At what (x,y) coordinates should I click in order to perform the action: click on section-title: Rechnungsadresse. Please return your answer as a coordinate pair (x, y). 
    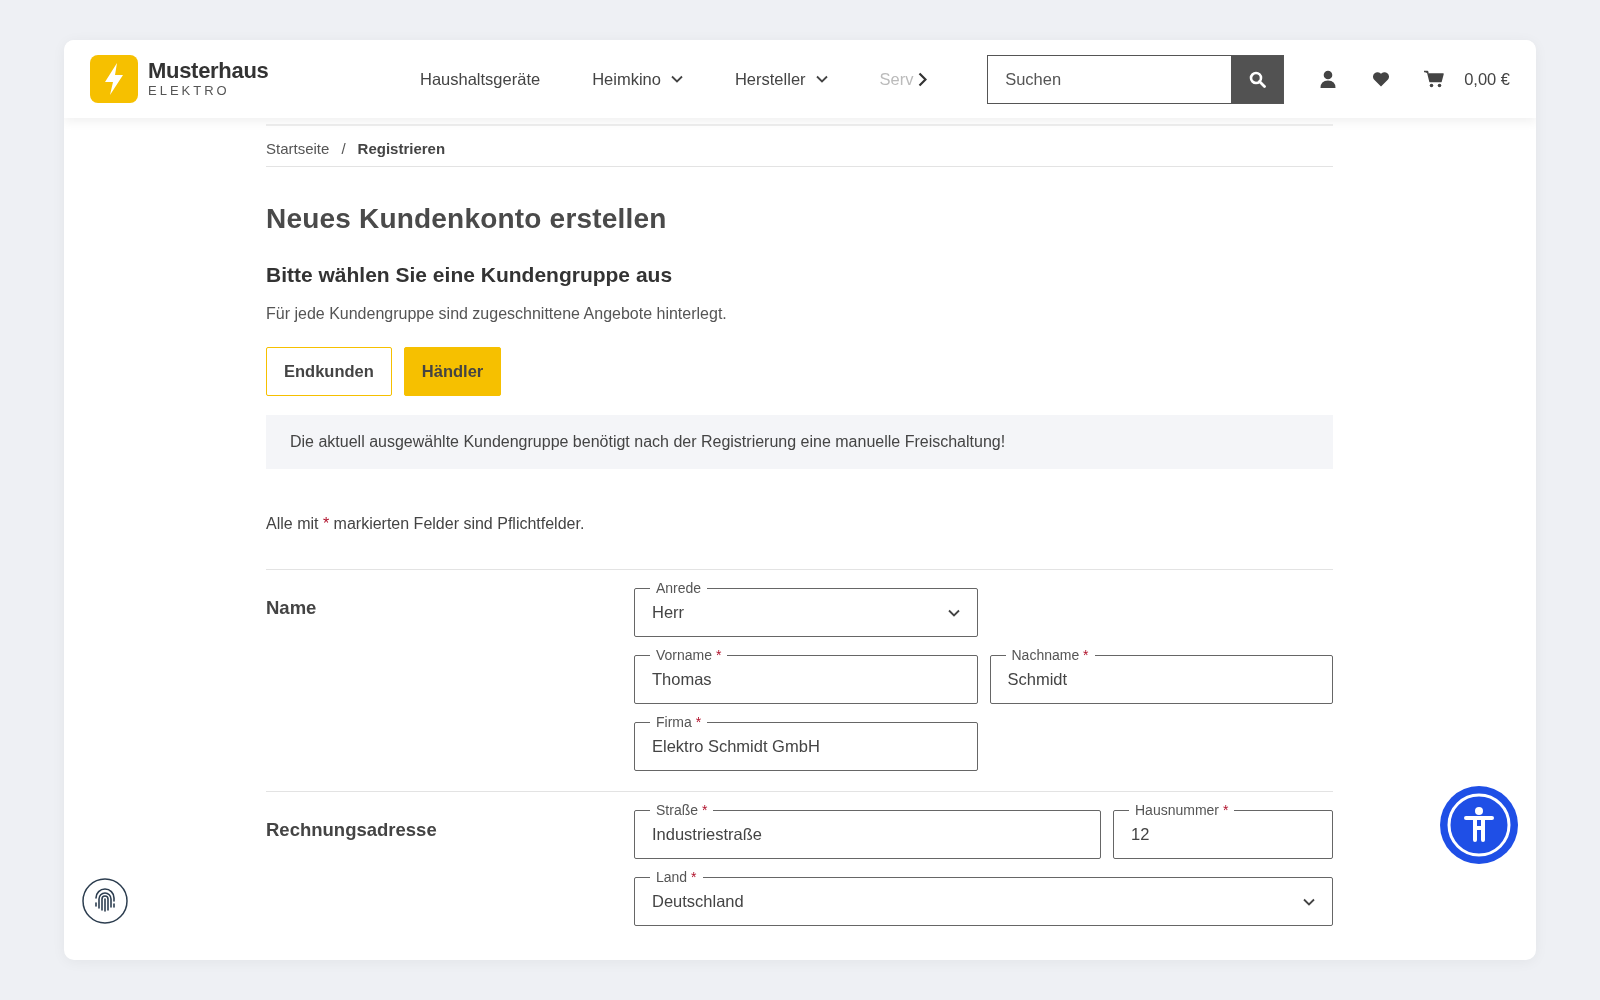
    Looking at the image, I should click on (352, 830).